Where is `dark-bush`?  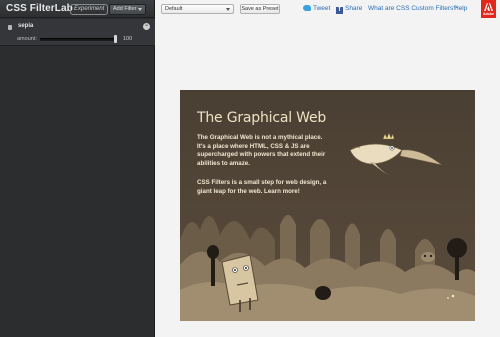
dark-bush is located at coordinates (323, 293).